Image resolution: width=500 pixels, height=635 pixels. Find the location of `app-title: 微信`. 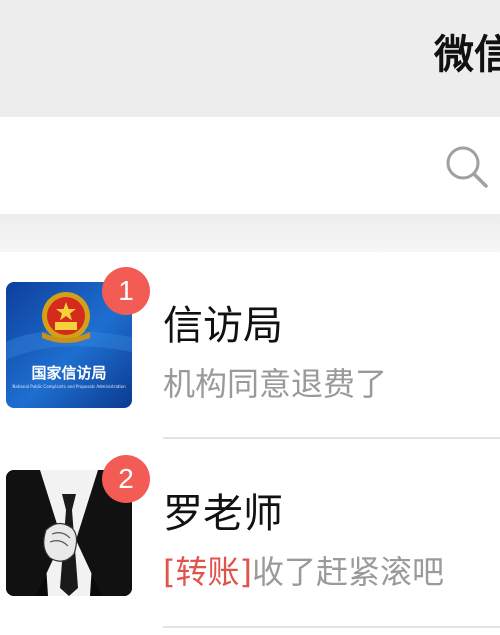

app-title: 微信 is located at coordinates (467, 55).